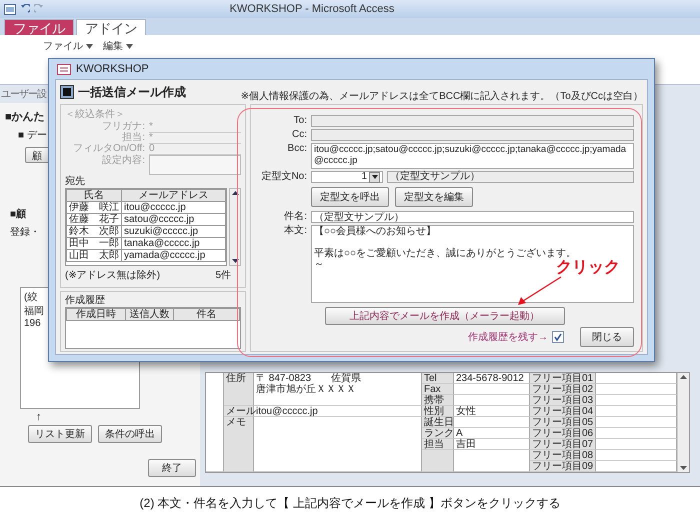 This screenshot has height=520, width=700. I want to click on bcc-field: itou@ccccc.jp;satou@ccccc.jp;suzuki@ccccc.jp;tanaka@ccccc.jp;yamada@ccccc.jp, so click(472, 156).